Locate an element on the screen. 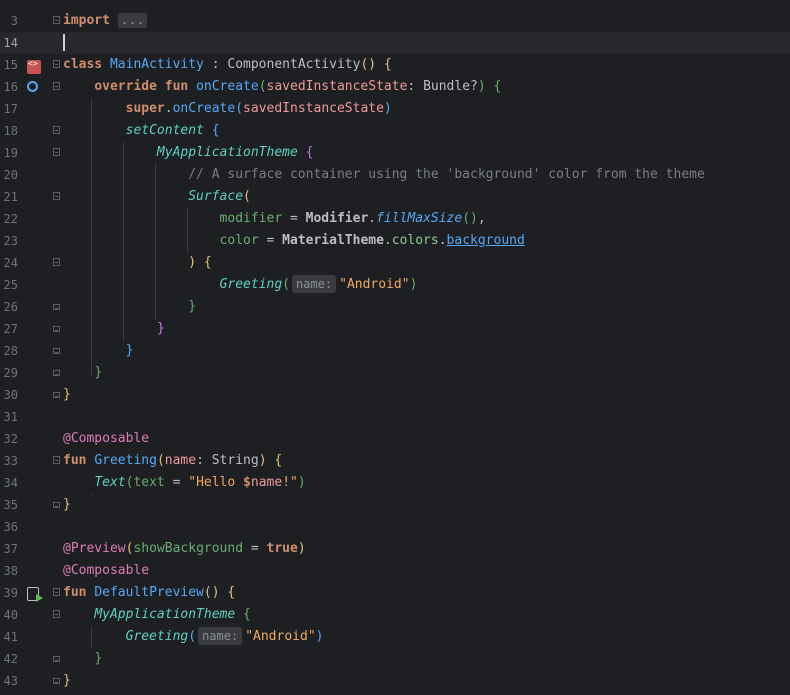 Image resolution: width=790 pixels, height=695 pixels. line-number: 22 is located at coordinates (10, 219).